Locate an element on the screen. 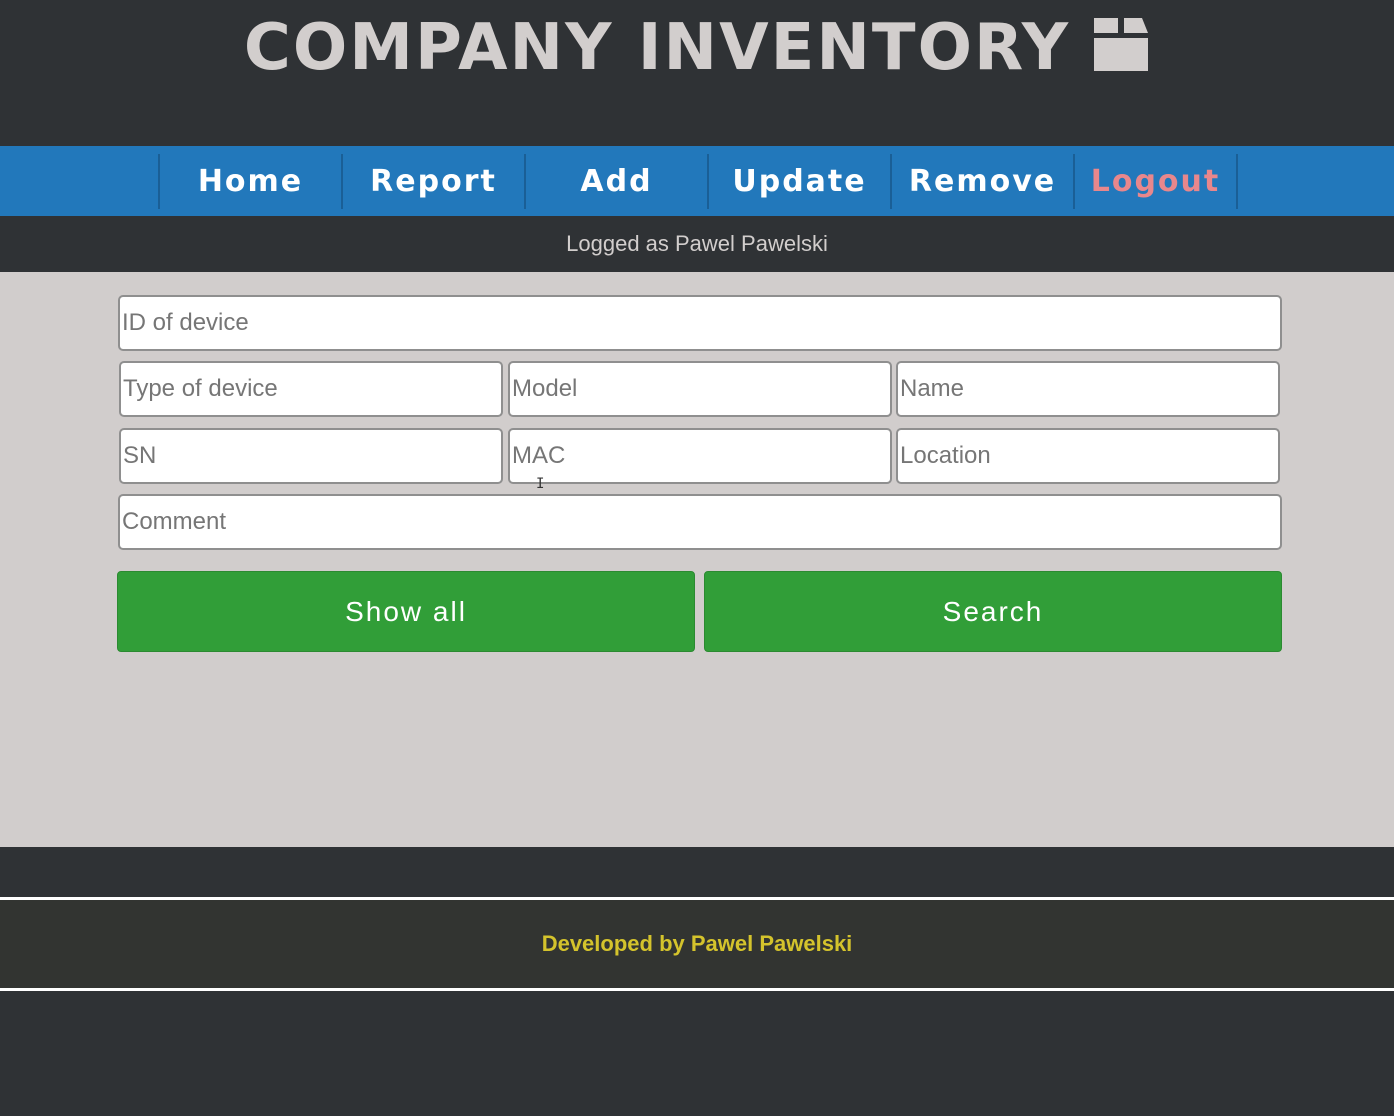 The image size is (1394, 1116). name-input is located at coordinates (1088, 389).